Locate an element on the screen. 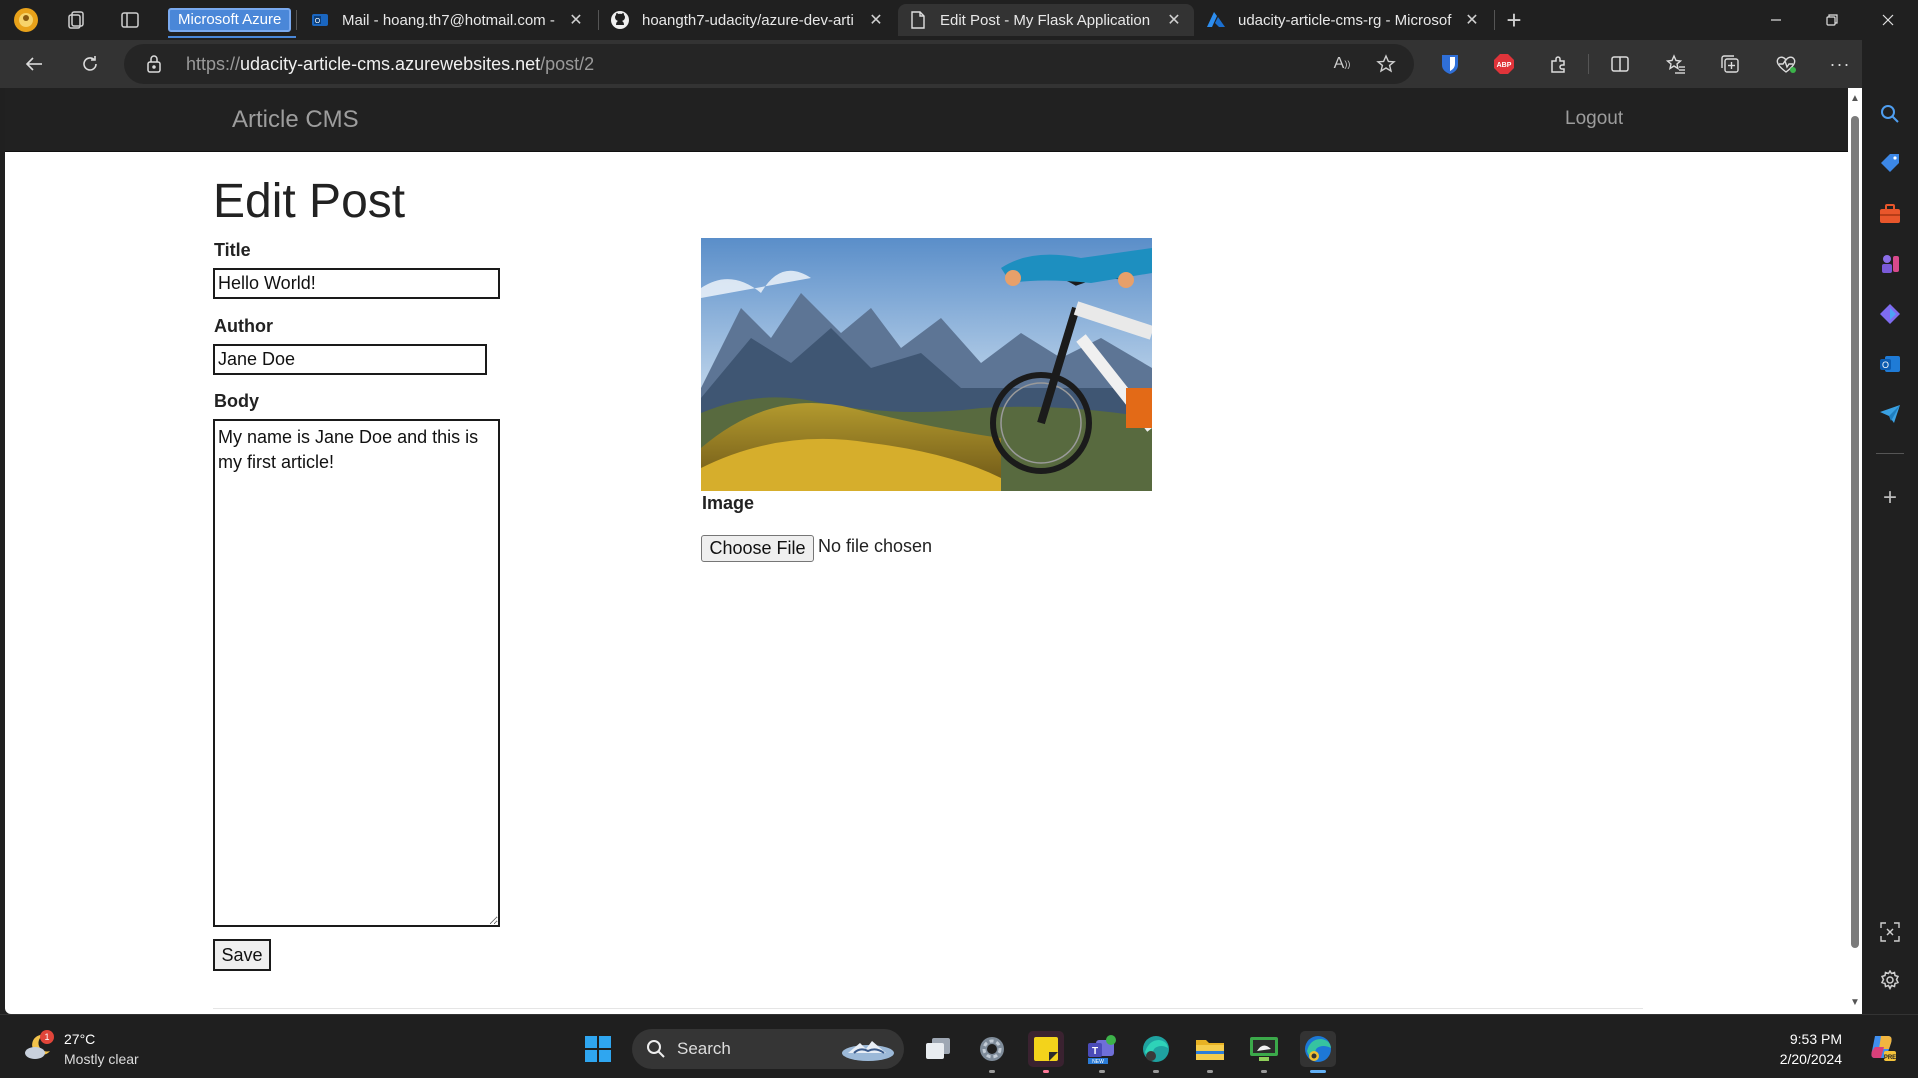 This screenshot has height=1078, width=1918. bitwarden-extension-icon is located at coordinates (1450, 64).